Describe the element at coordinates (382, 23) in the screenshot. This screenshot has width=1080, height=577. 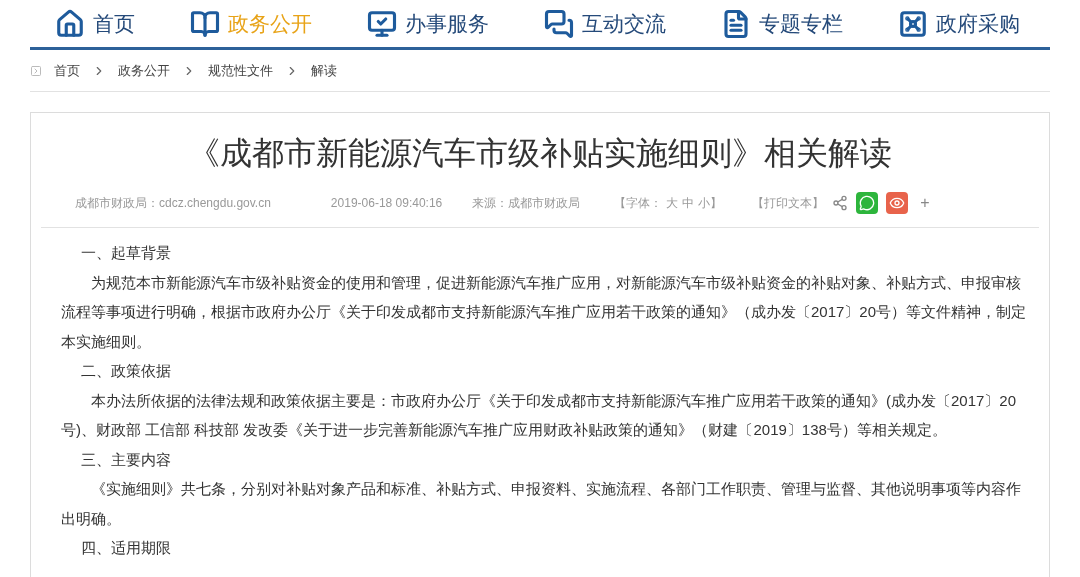
I see `monitor-icon` at that location.